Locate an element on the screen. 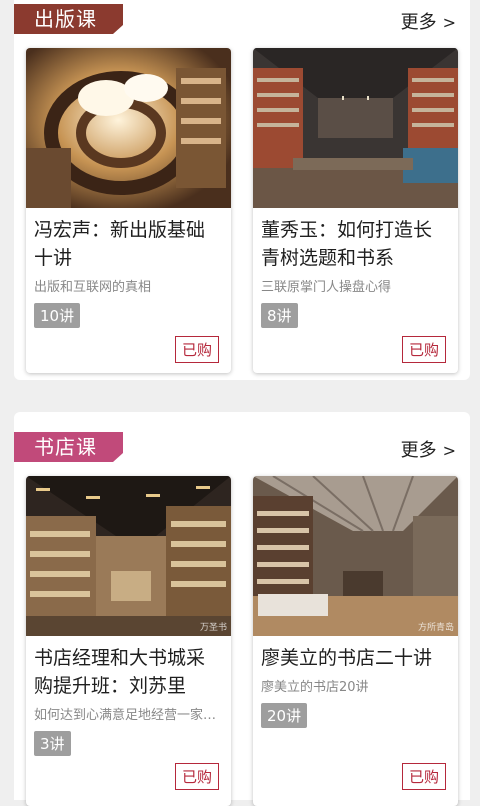 This screenshot has height=806, width=480. course-title: 廖美立的书店二十讲 is located at coordinates (347, 658).